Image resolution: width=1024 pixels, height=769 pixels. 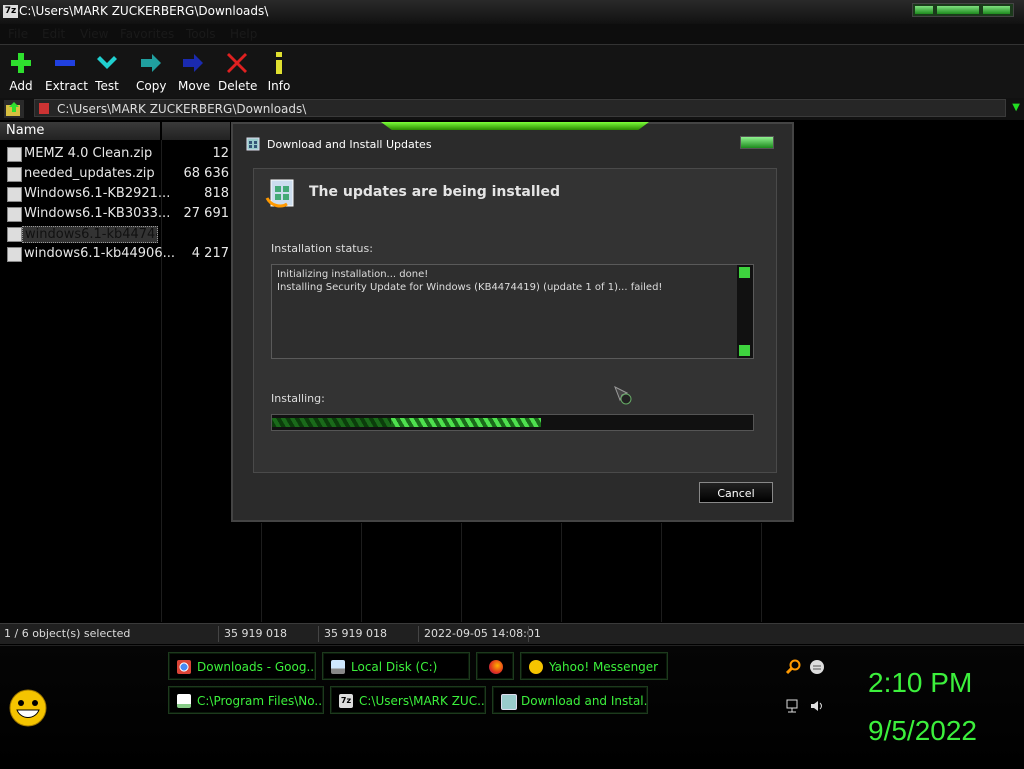 I want to click on update-icon, so click(x=509, y=702).